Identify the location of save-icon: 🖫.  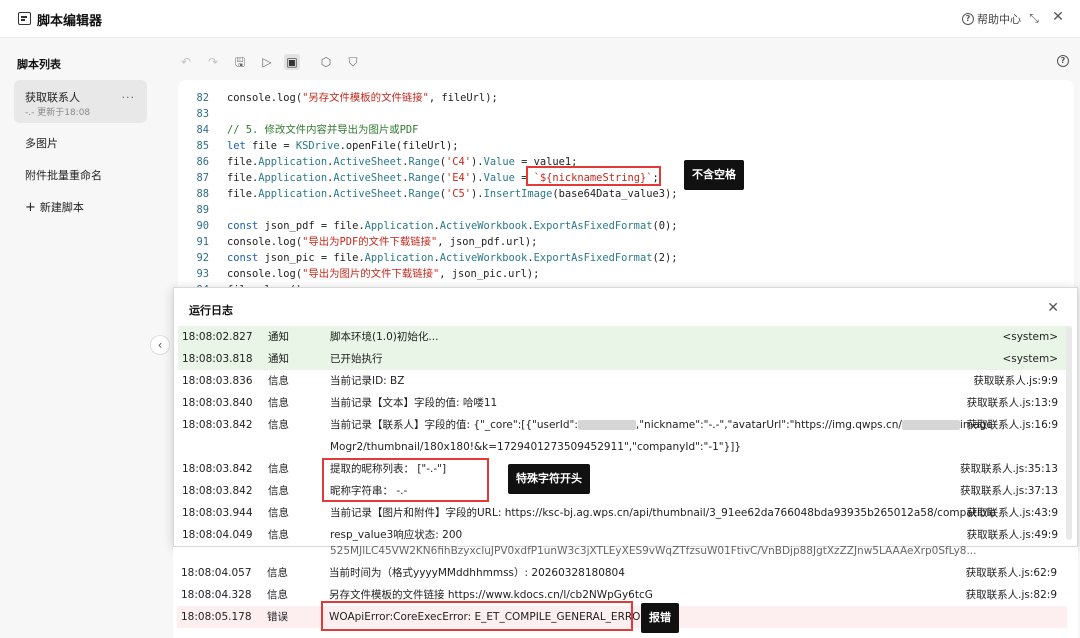
(240, 62).